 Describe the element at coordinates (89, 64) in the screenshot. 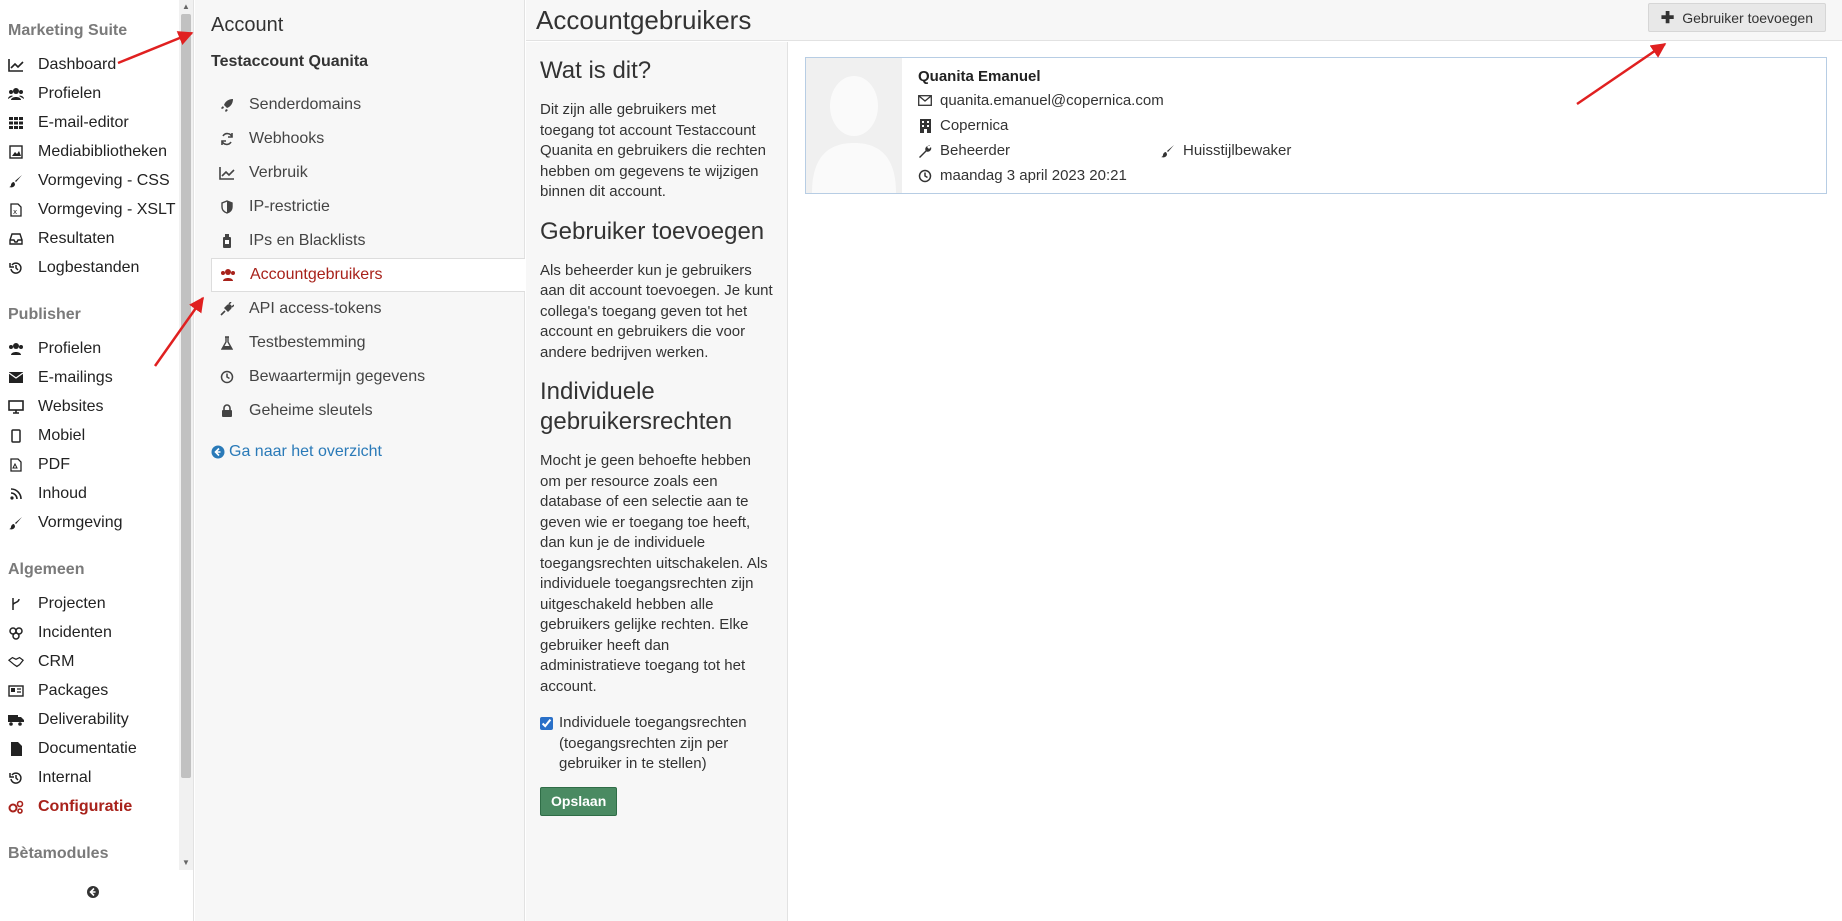

I see `sidebar-item-dashboard: Dashboard` at that location.